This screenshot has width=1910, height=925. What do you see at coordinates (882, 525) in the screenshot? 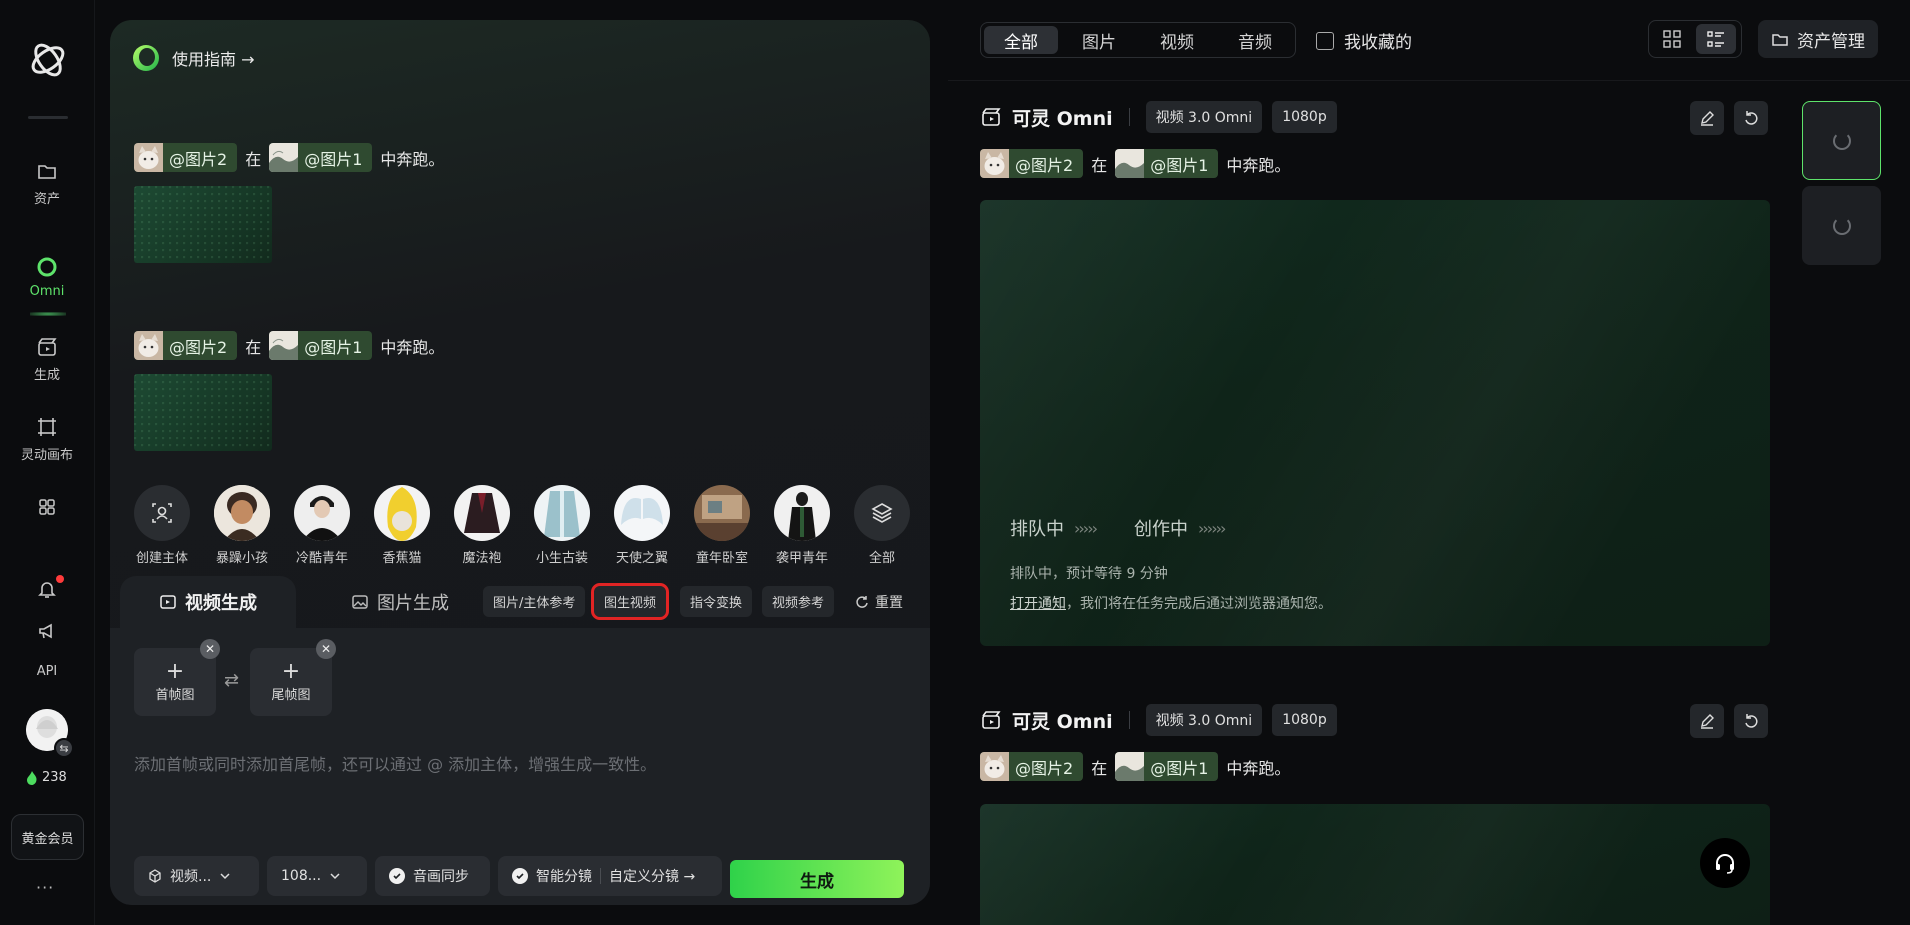
I see `all-subjects-button: 全部` at bounding box center [882, 525].